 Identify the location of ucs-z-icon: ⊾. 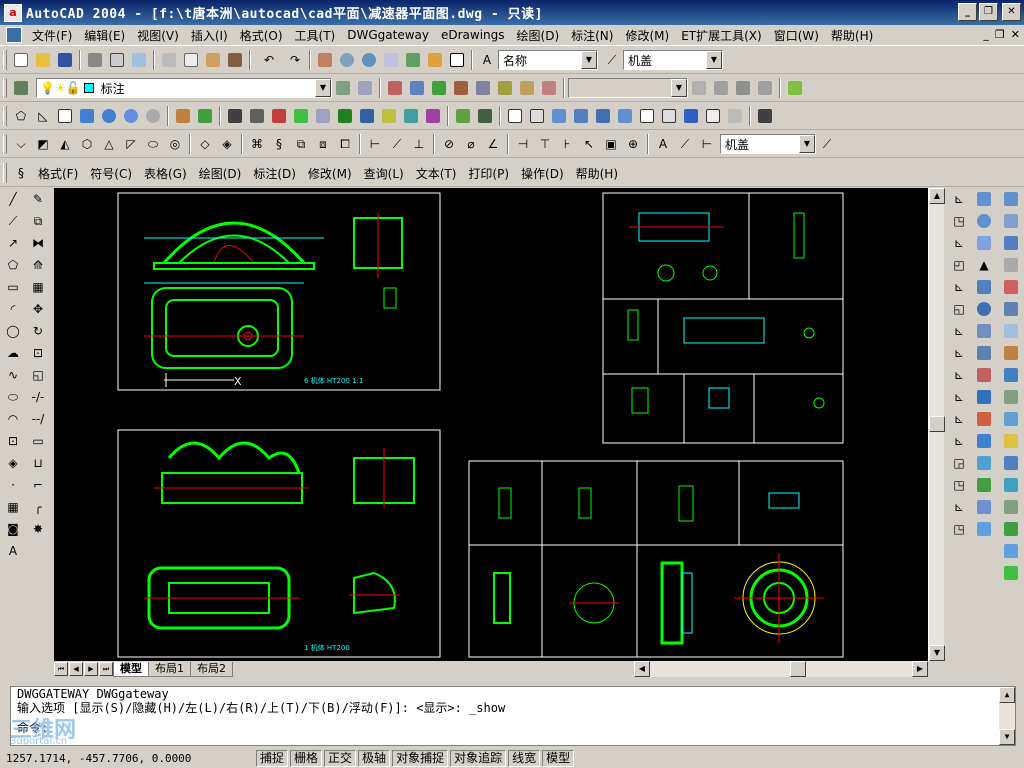
(959, 441).